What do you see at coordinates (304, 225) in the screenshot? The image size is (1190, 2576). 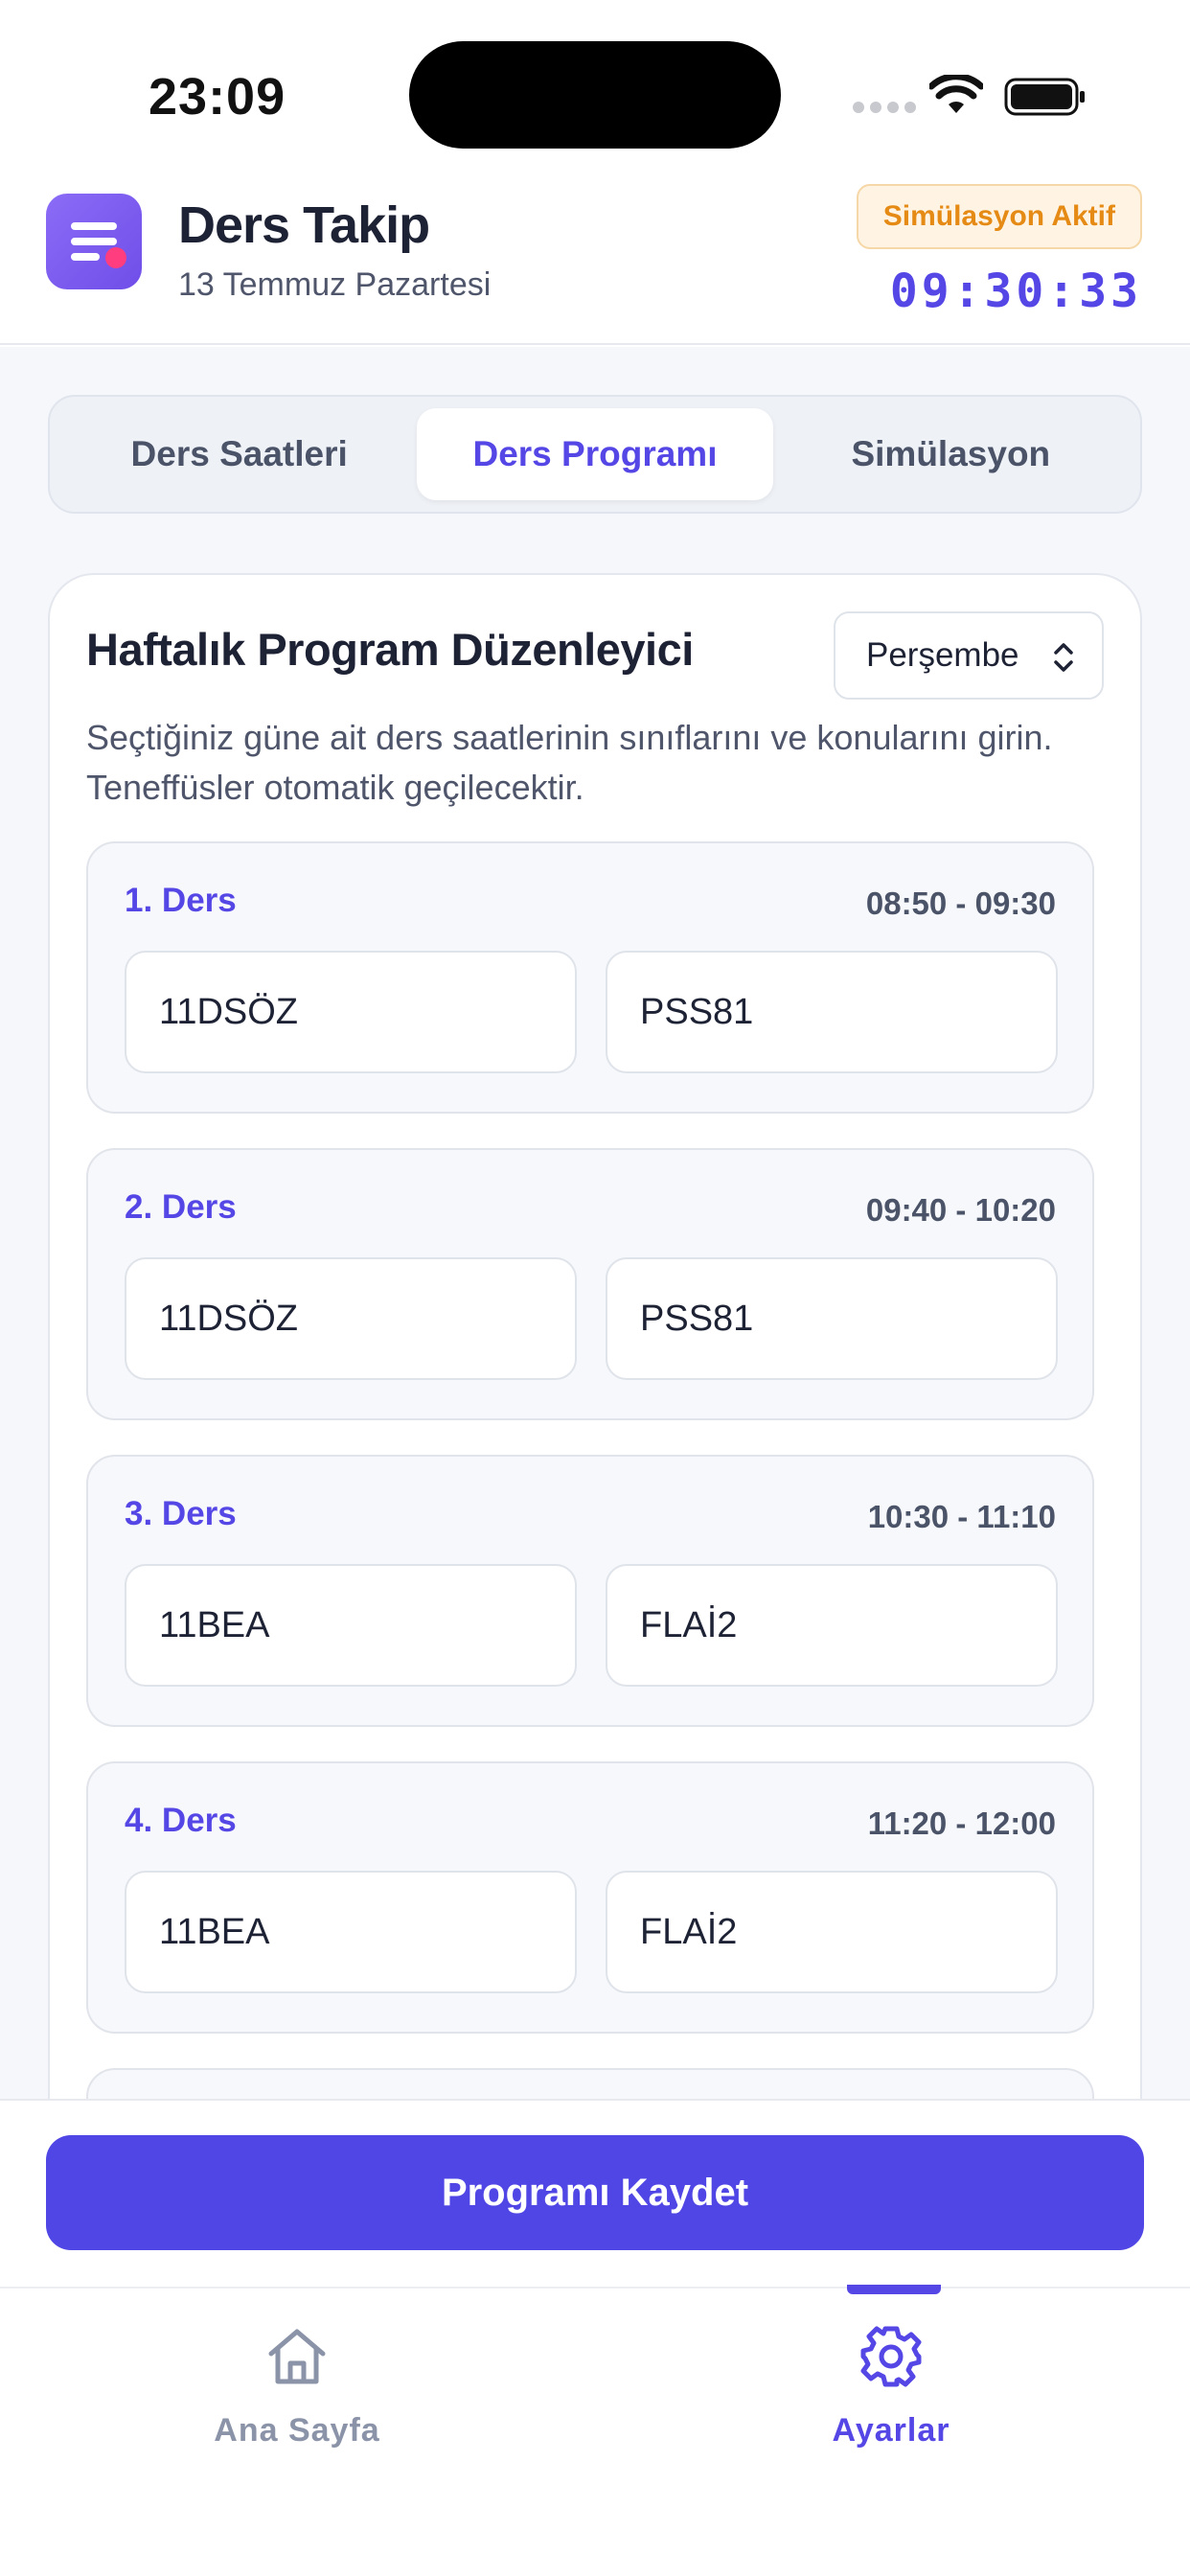 I see `app-title: Ders Takip` at bounding box center [304, 225].